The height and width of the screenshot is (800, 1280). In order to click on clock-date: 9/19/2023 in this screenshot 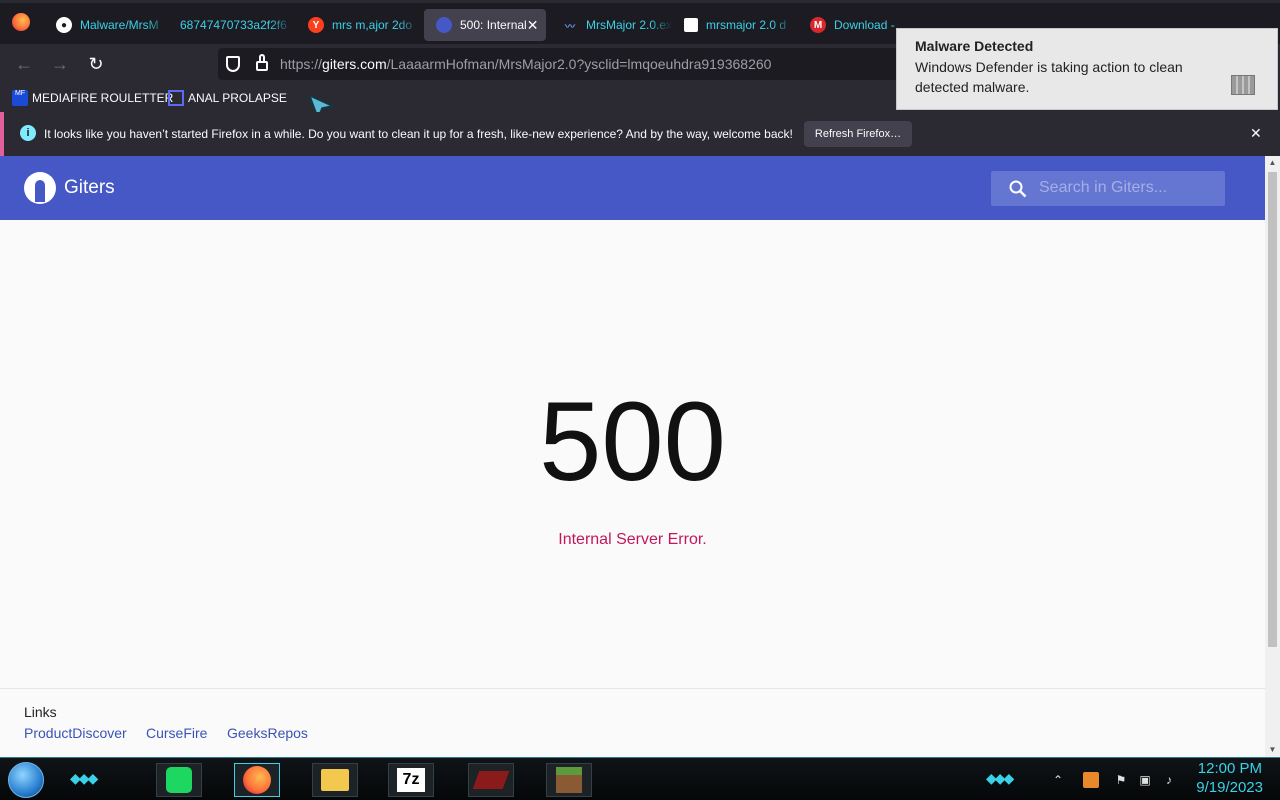, I will do `click(1229, 787)`.